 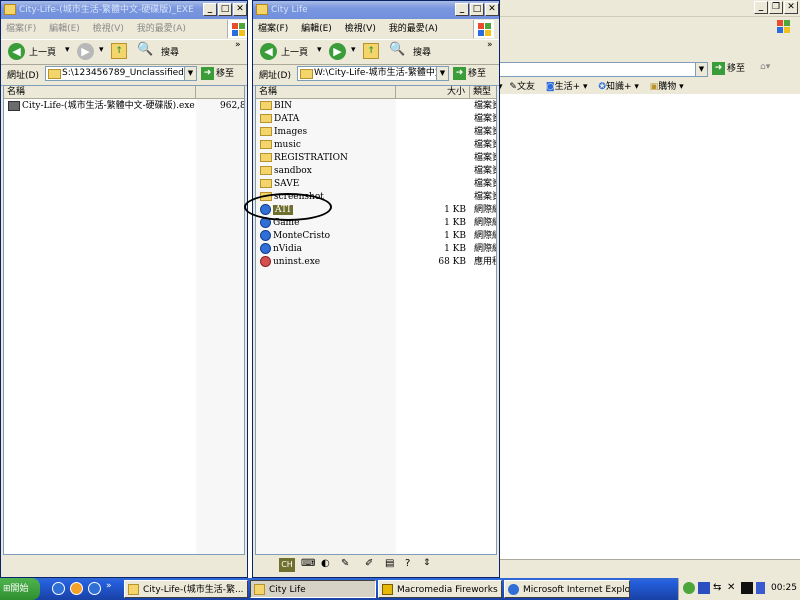 What do you see at coordinates (20, 589) in the screenshot?
I see `start-button: ⊞開始` at bounding box center [20, 589].